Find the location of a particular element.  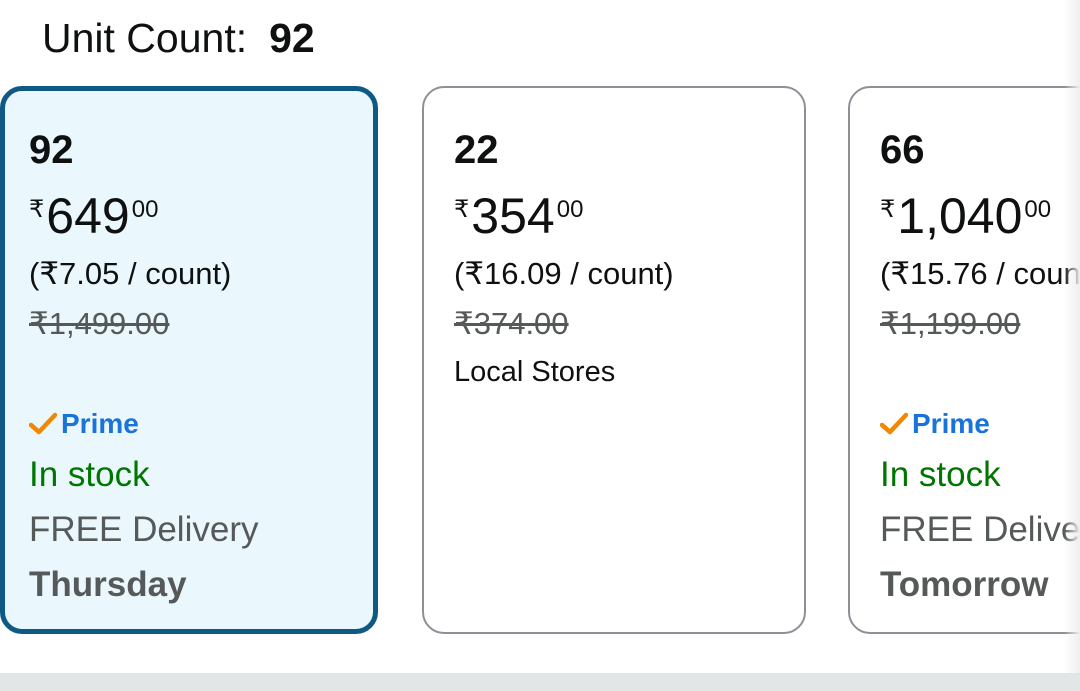

price-whole: 354 is located at coordinates (513, 216).